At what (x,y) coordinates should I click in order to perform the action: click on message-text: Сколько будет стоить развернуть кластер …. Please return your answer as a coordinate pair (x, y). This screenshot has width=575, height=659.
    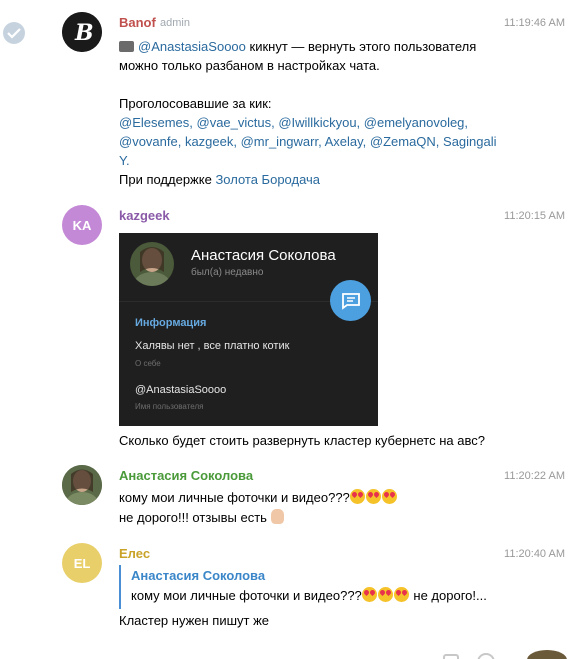
    Looking at the image, I should click on (302, 440).